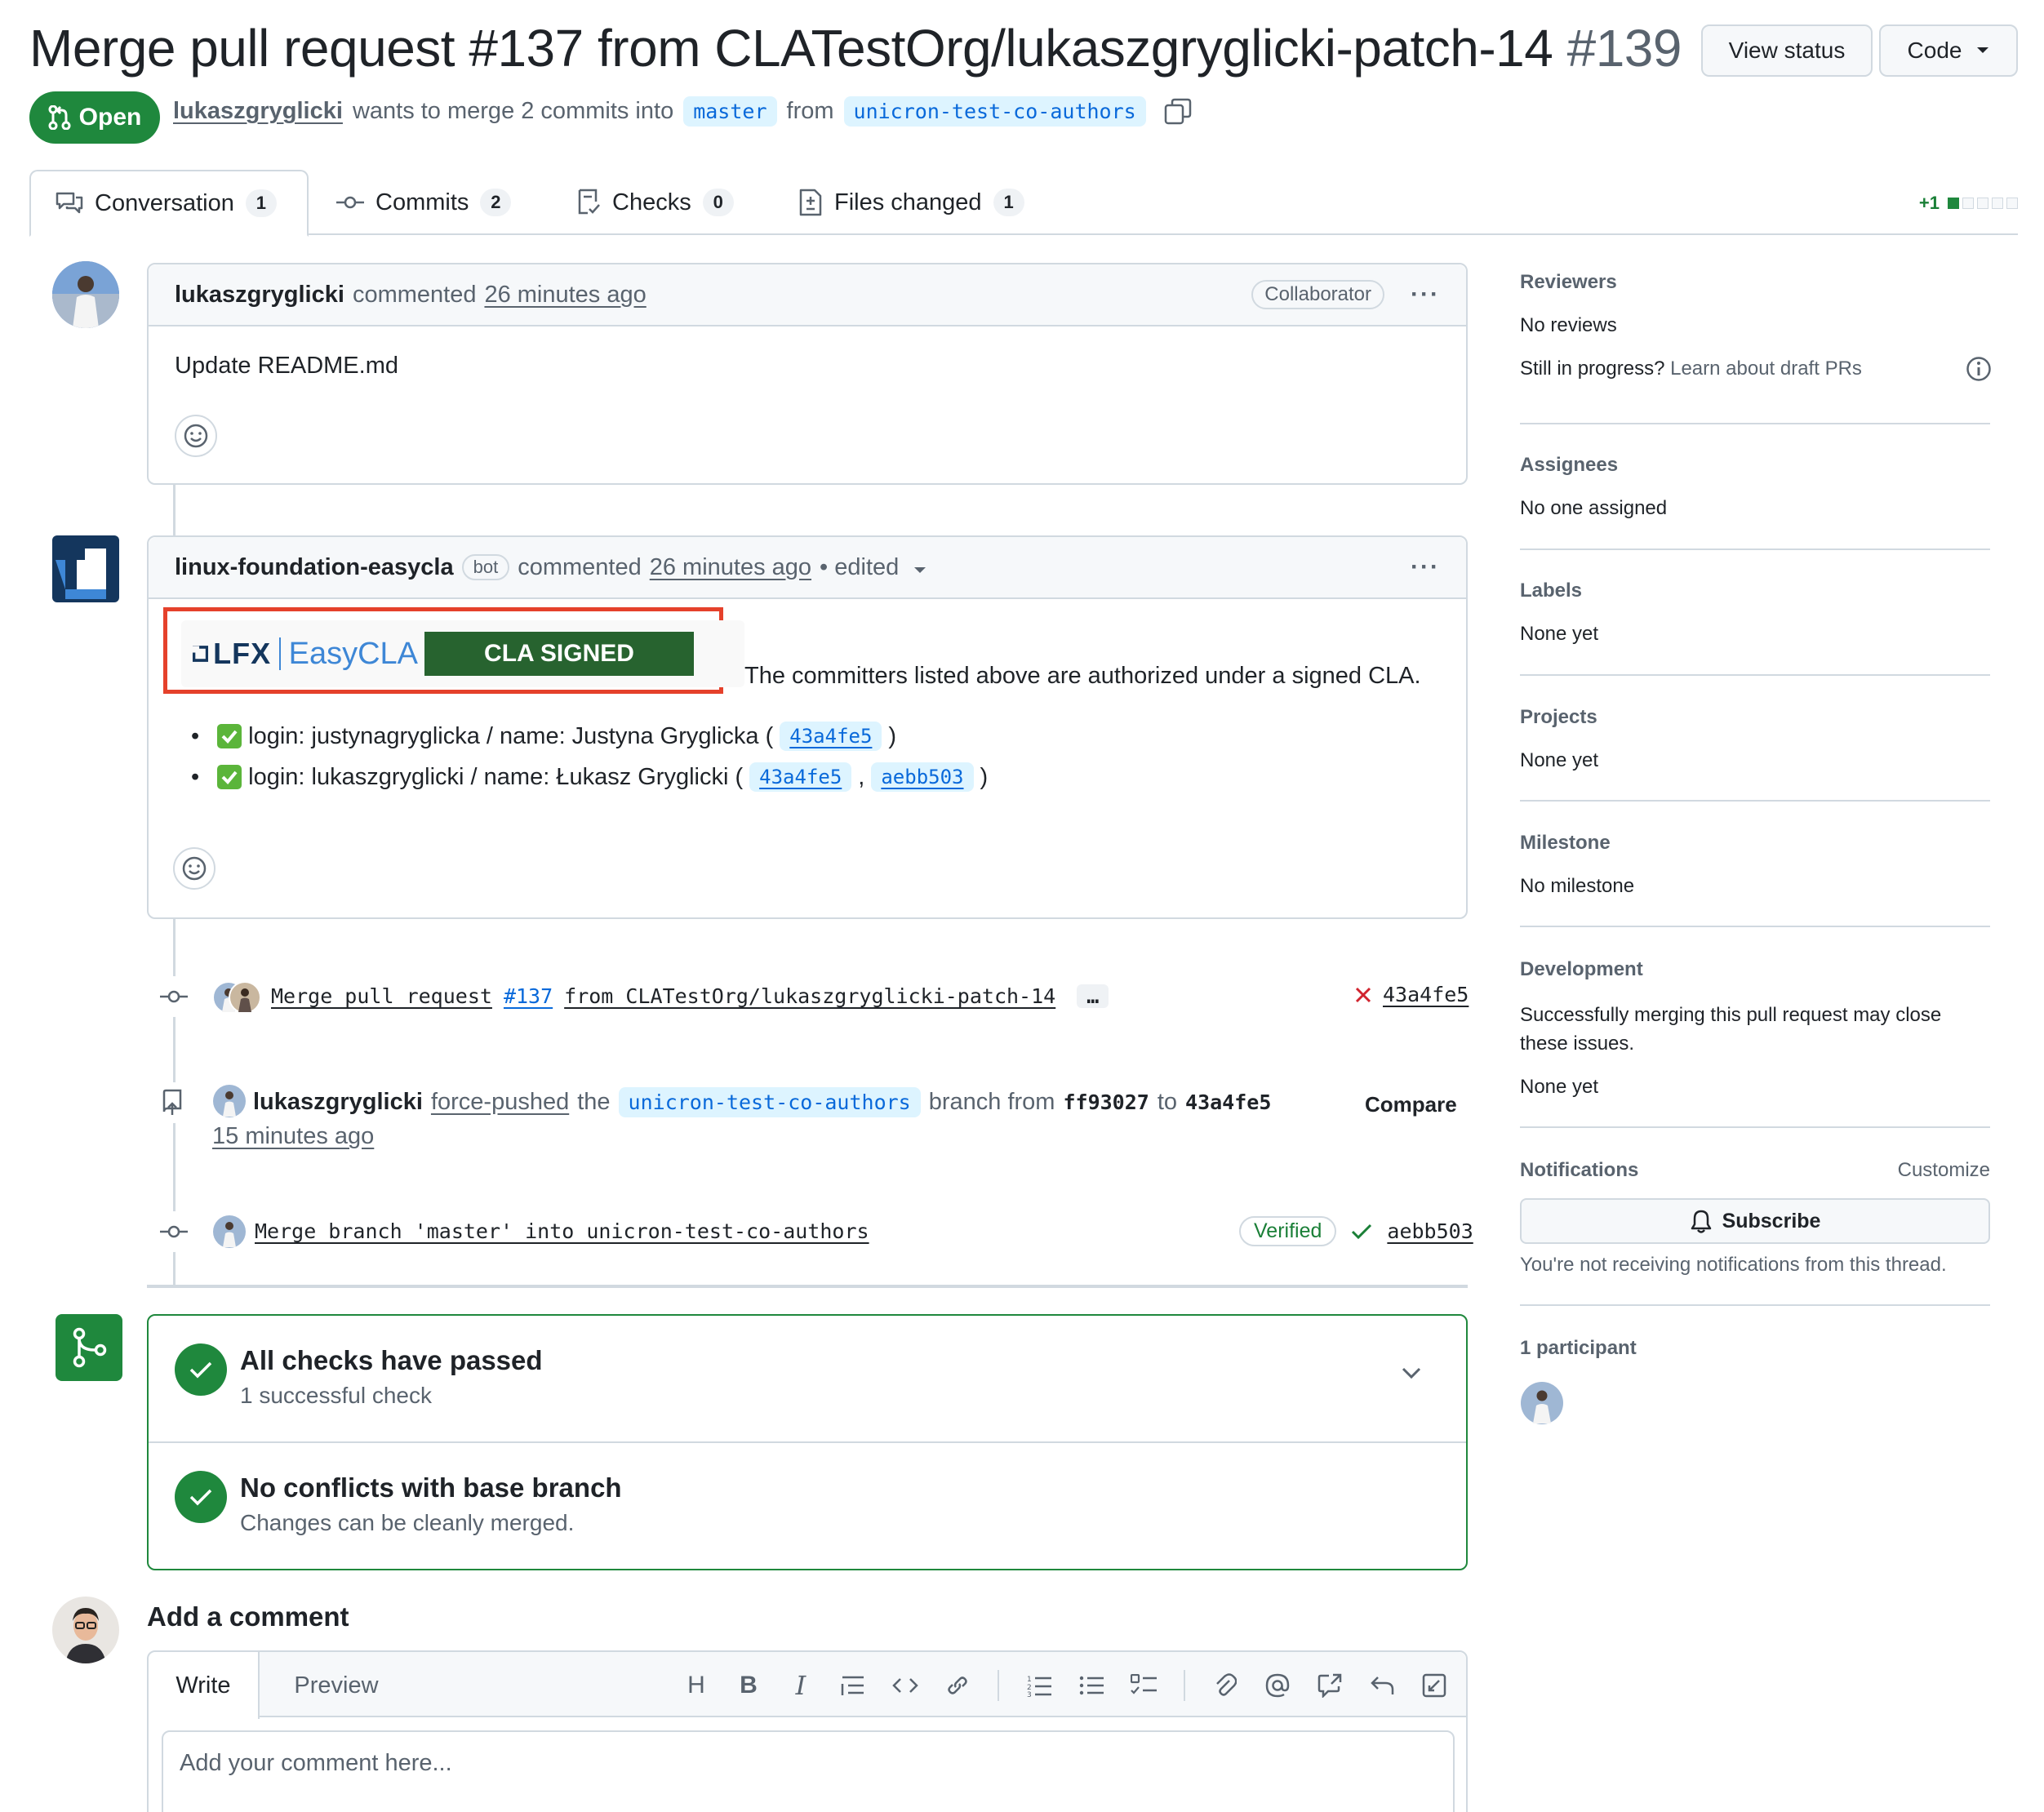  I want to click on copy-icon, so click(1178, 112).